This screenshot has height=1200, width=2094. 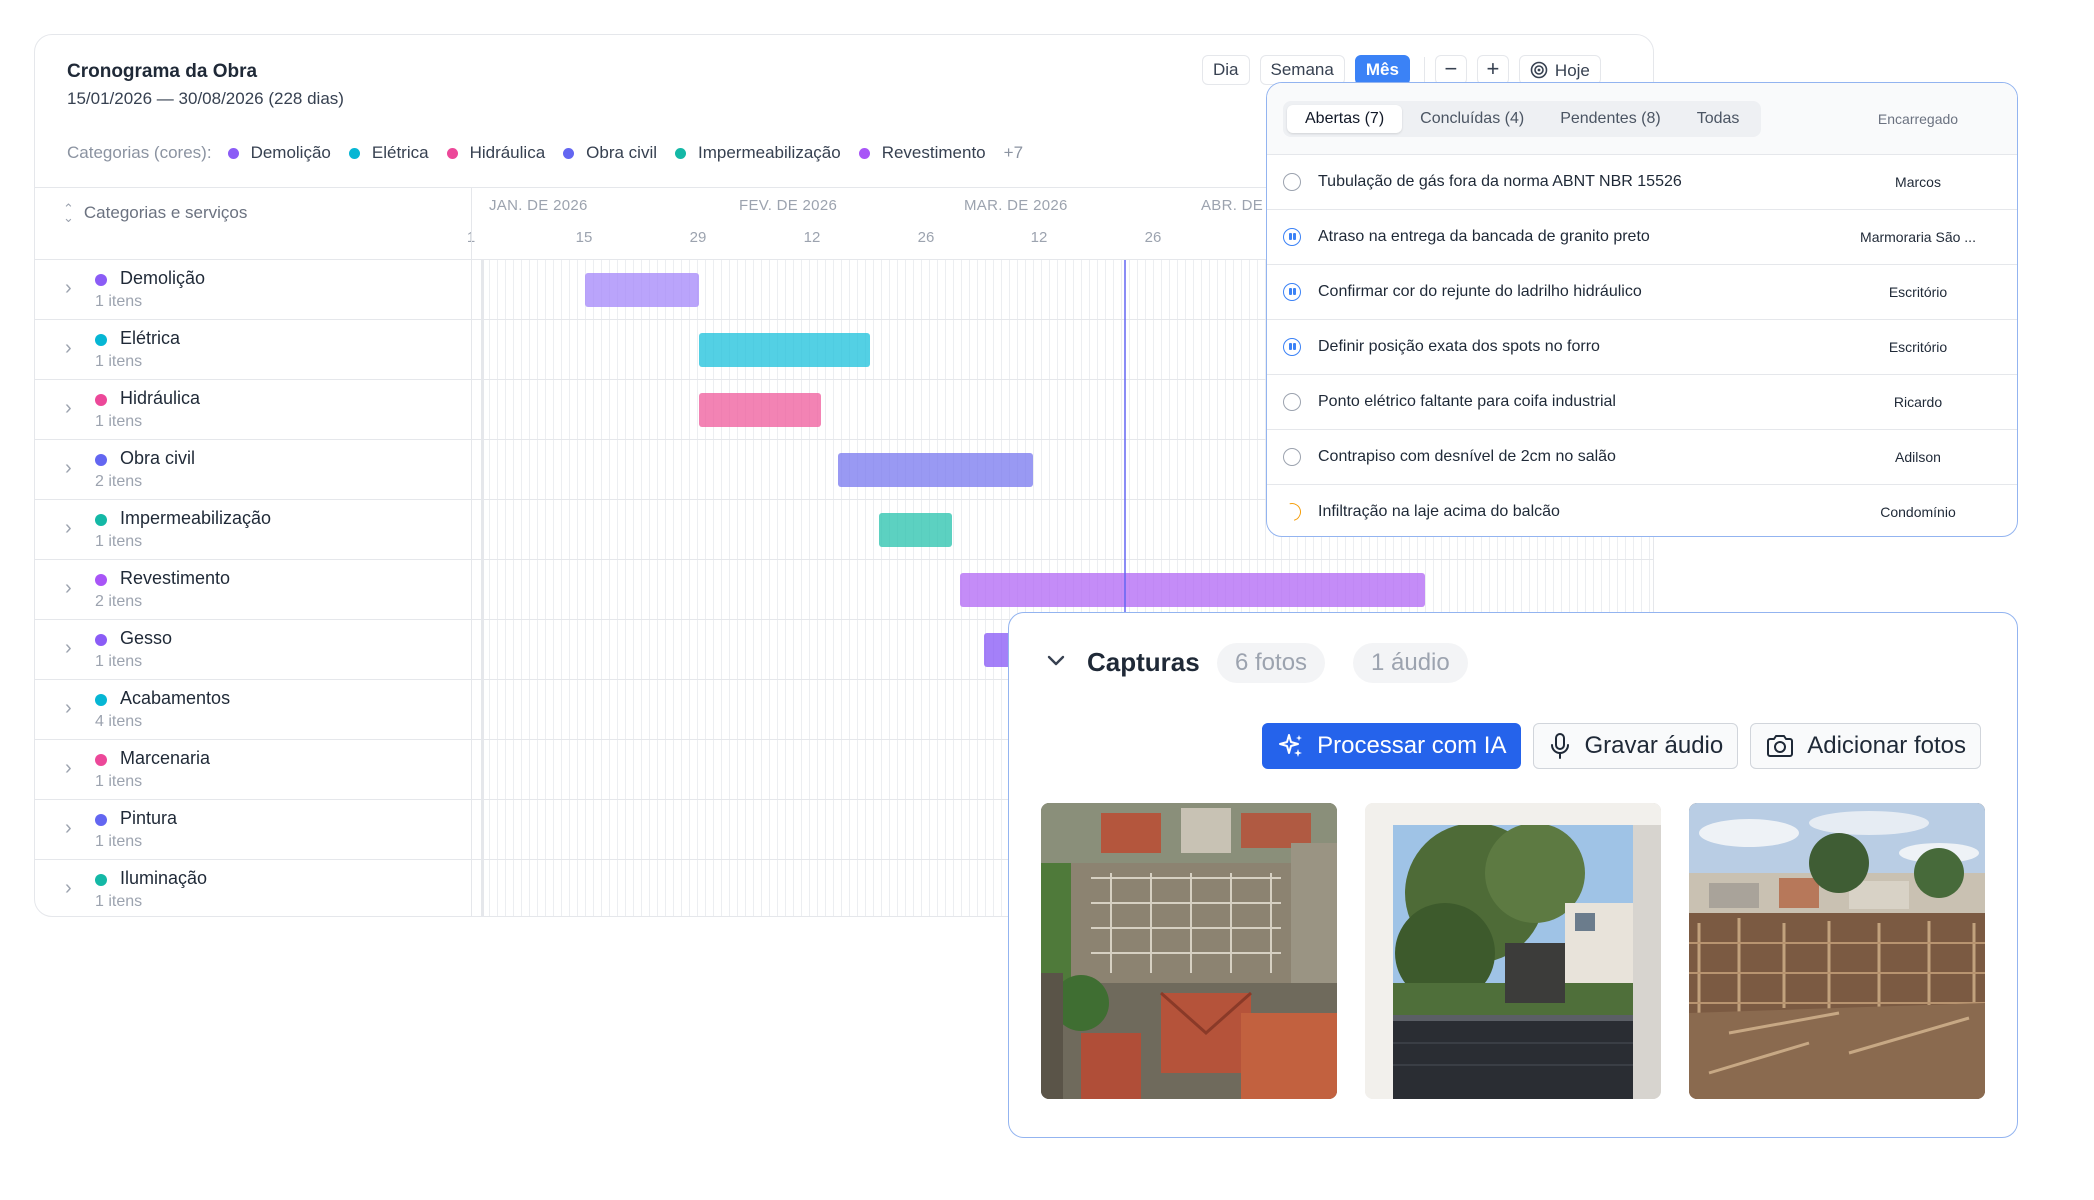 What do you see at coordinates (1918, 292) in the screenshot?
I see `issue-owner: Escritório` at bounding box center [1918, 292].